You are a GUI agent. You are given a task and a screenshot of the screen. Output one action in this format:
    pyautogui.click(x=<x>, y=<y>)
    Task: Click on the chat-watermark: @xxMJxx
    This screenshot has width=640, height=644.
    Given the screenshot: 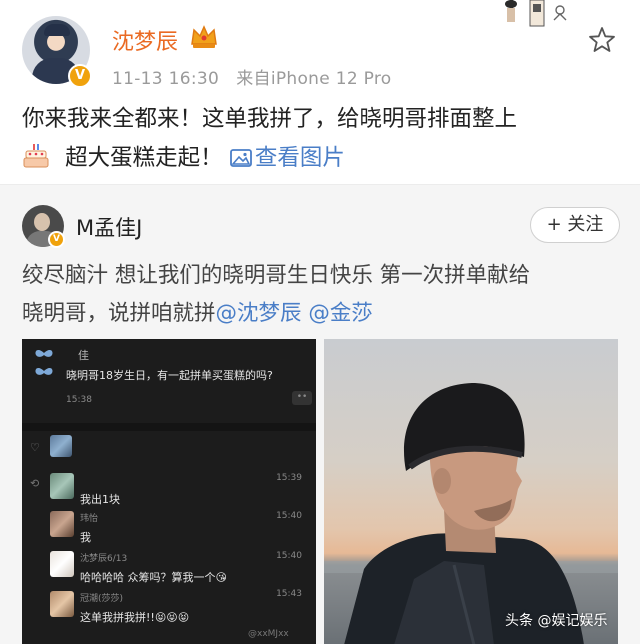 What is the action you would take?
    pyautogui.click(x=268, y=634)
    